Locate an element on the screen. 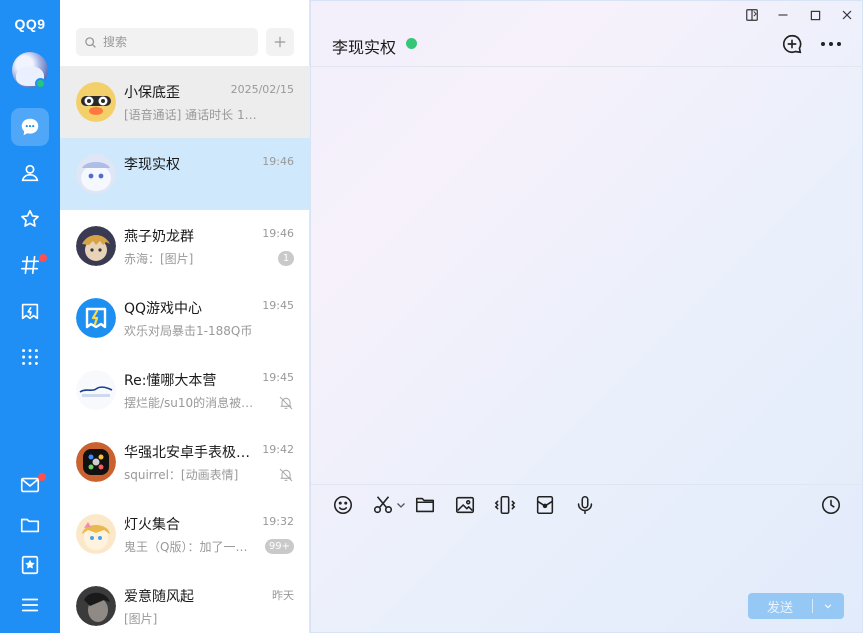 This screenshot has height=633, width=863. conversation-preview: [图片] is located at coordinates (141, 619).